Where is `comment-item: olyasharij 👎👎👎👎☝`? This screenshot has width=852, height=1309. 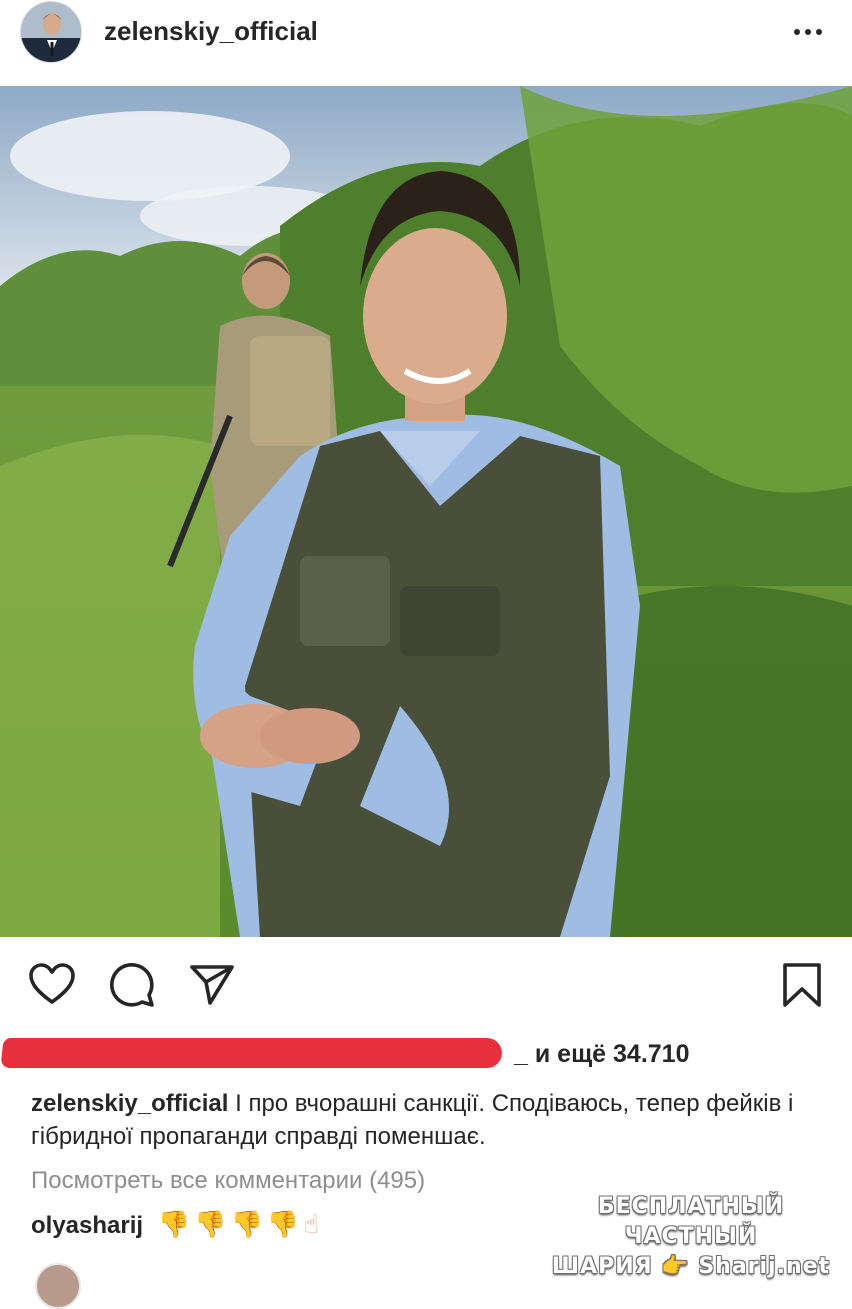
comment-item: olyasharij 👎👎👎👎☝ is located at coordinates (177, 1225).